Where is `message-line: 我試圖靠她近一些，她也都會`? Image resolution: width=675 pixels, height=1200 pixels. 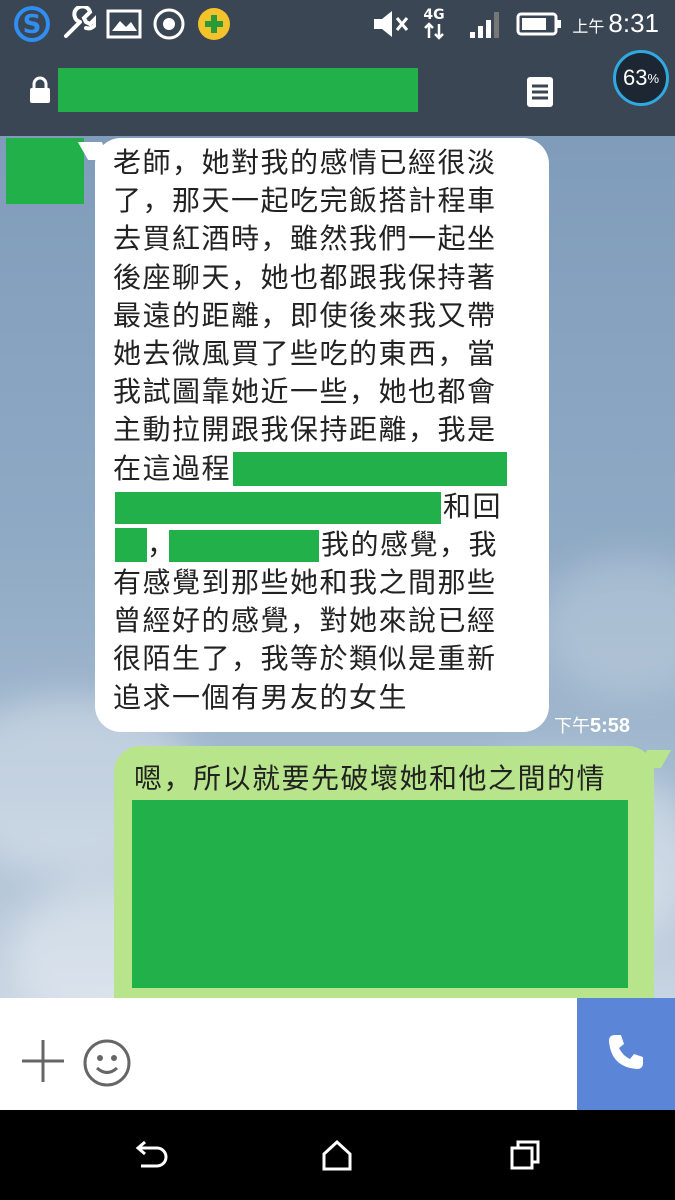 message-line: 我試圖靠她近一些，她也都會 is located at coordinates (305, 392).